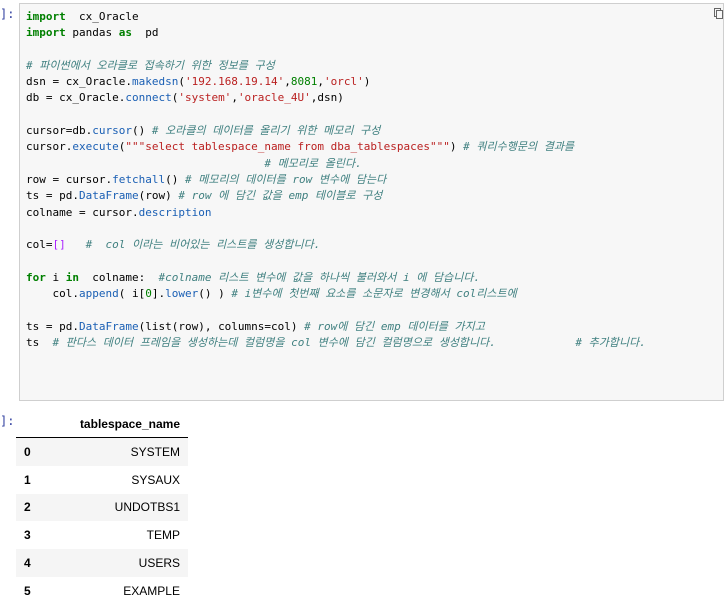  I want to click on code-comment: # i변수에 첫번째 요소를 소문자로 변경해서 col리스트에, so click(374, 294).